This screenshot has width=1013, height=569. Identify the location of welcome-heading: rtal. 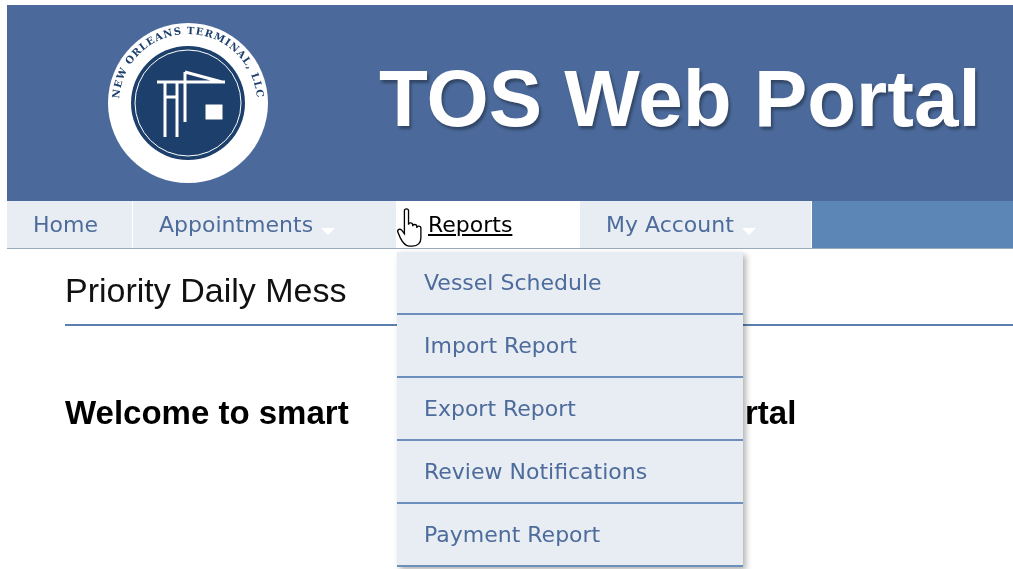
(771, 413).